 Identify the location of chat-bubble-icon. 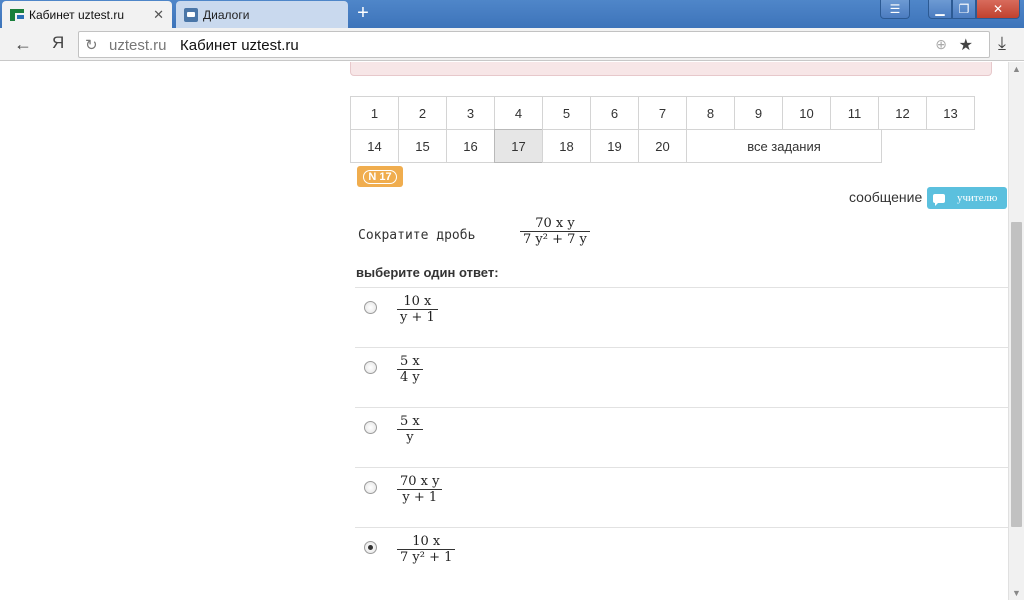
(939, 199).